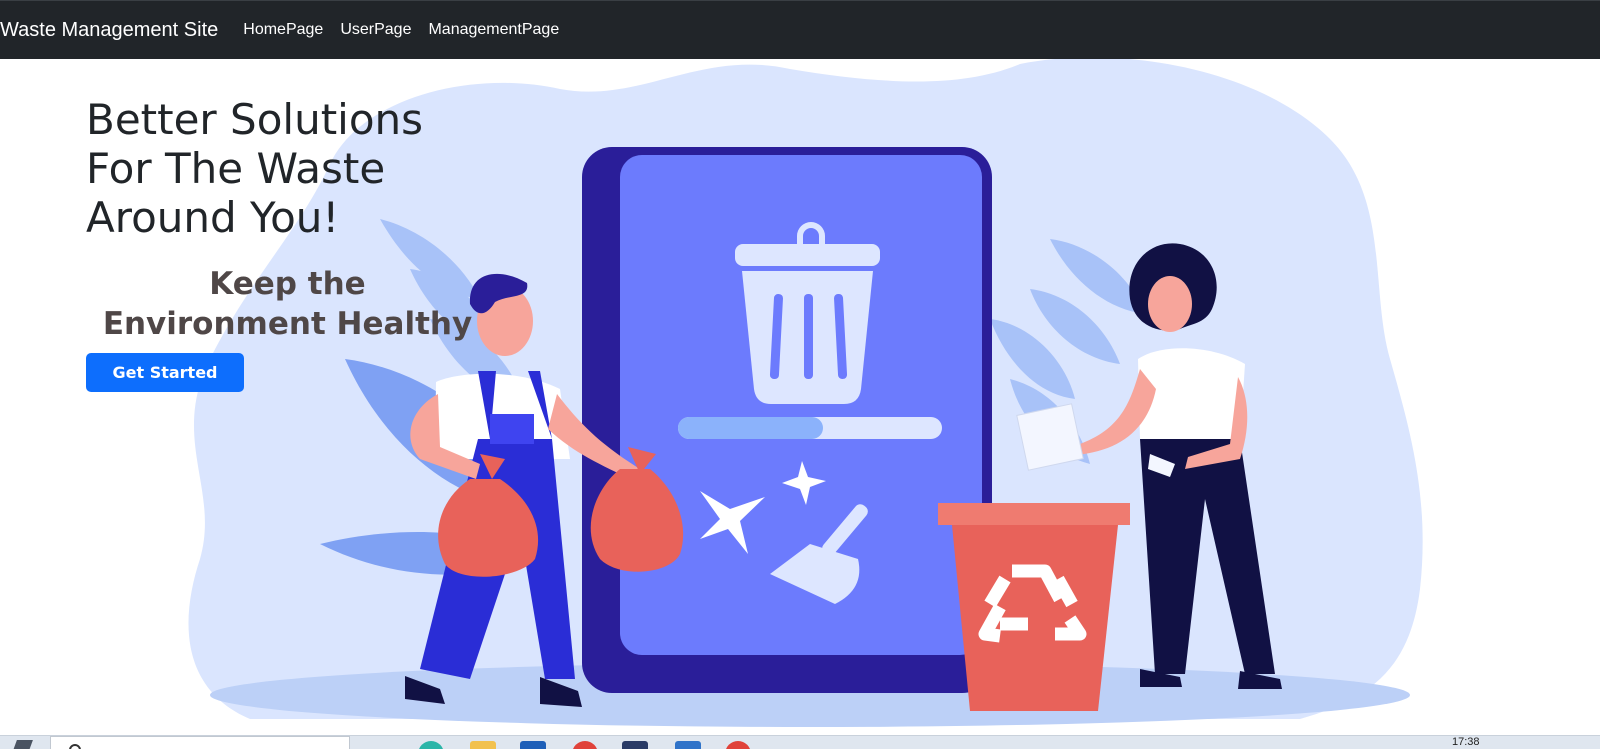 This screenshot has height=749, width=1600. What do you see at coordinates (287, 304) in the screenshot?
I see `hero-subtitle: Keep the Environment Healthy` at bounding box center [287, 304].